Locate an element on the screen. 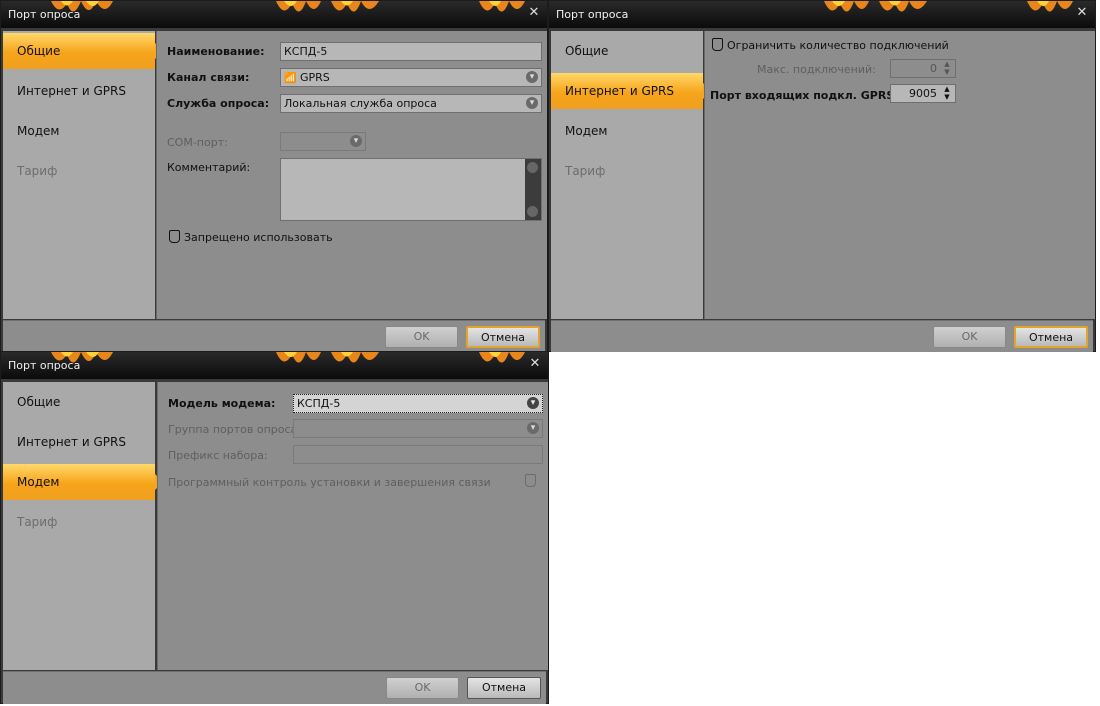  gprs-antenna-icon: 📶 is located at coordinates (290, 78).